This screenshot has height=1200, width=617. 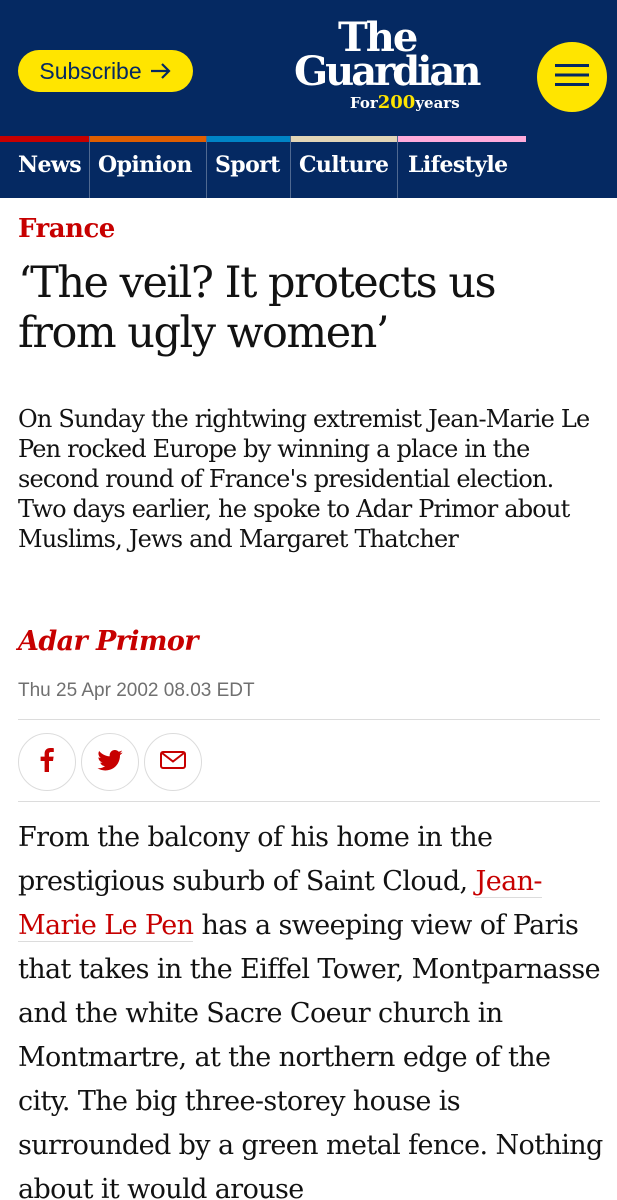 I want to click on article-date: Thu 25 Apr 2002 08.03 EDT, so click(x=136, y=690).